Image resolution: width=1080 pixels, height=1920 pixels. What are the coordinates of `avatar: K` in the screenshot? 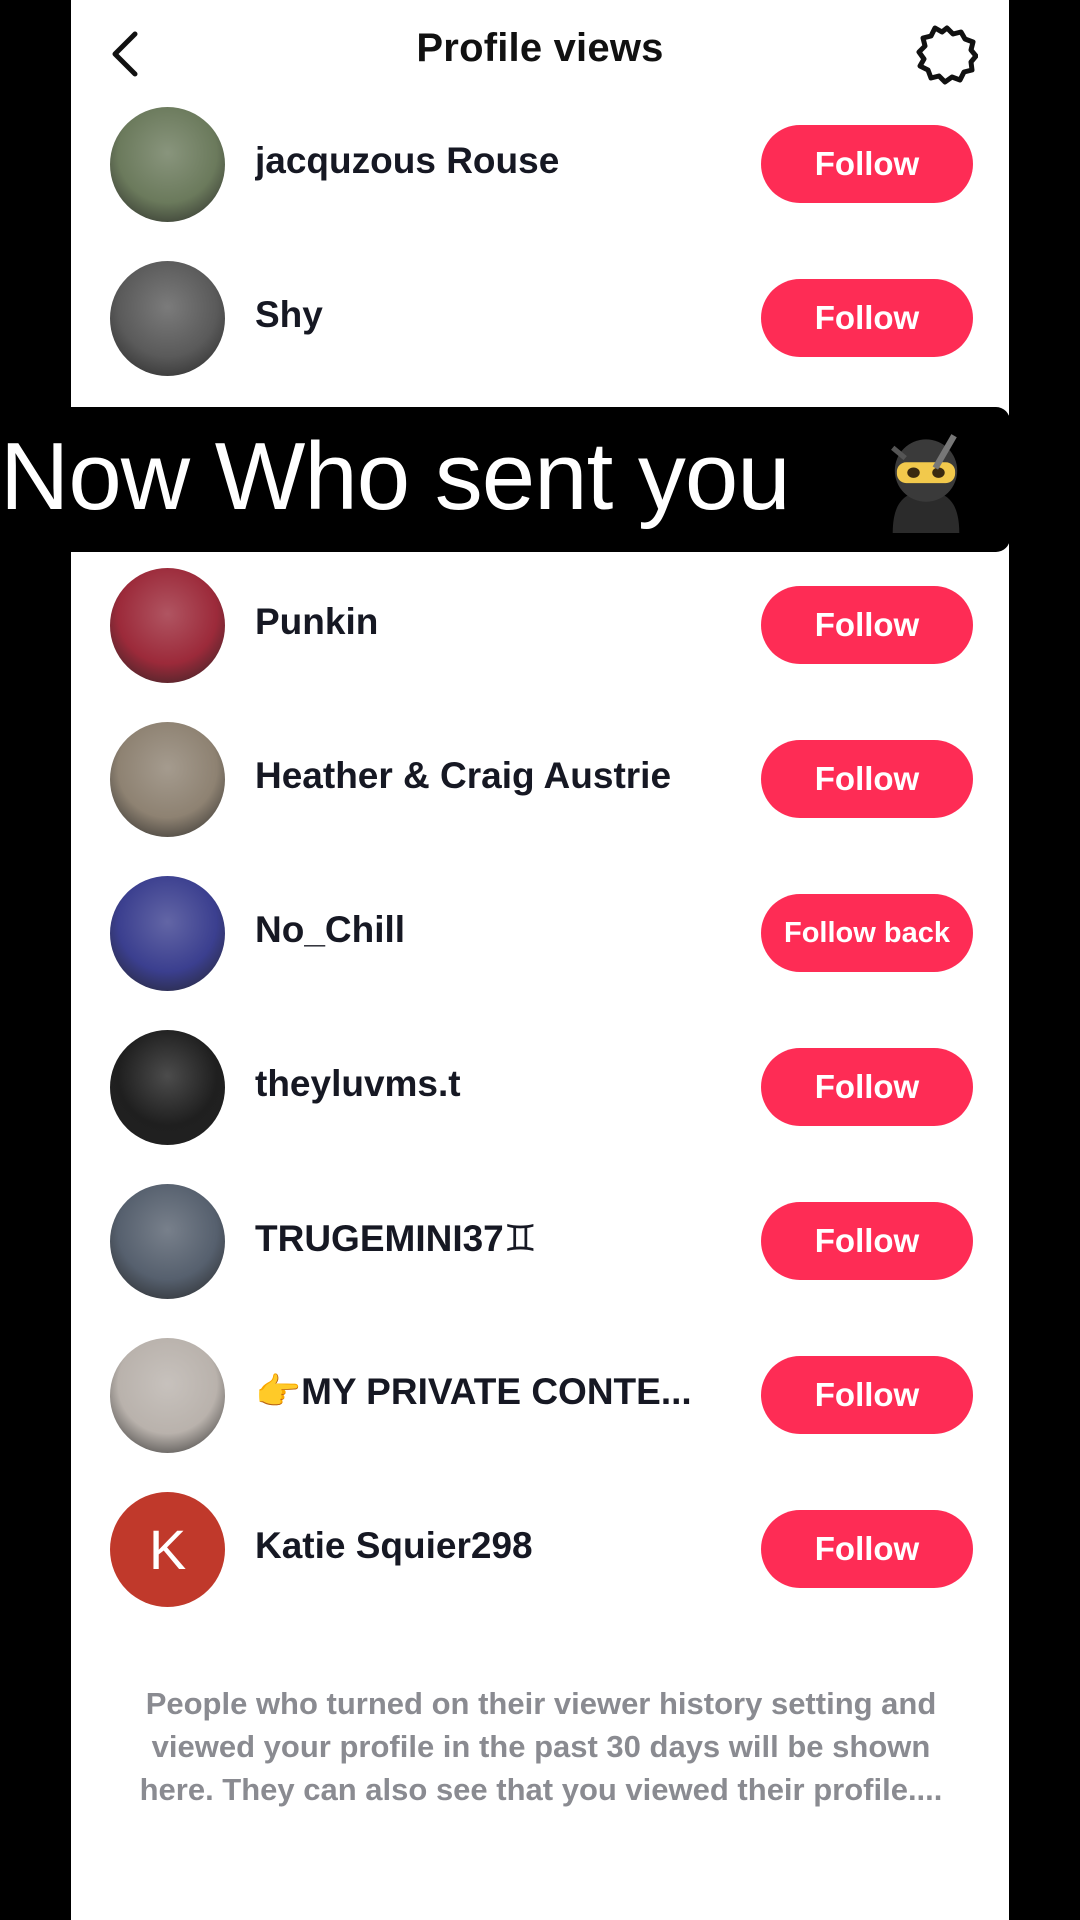 It's located at (167, 1549).